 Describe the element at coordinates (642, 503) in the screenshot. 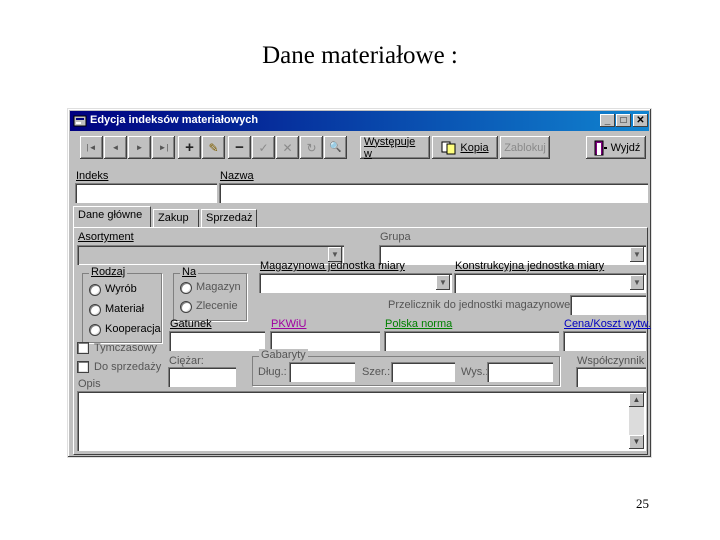

I see `page-number: 25` at that location.